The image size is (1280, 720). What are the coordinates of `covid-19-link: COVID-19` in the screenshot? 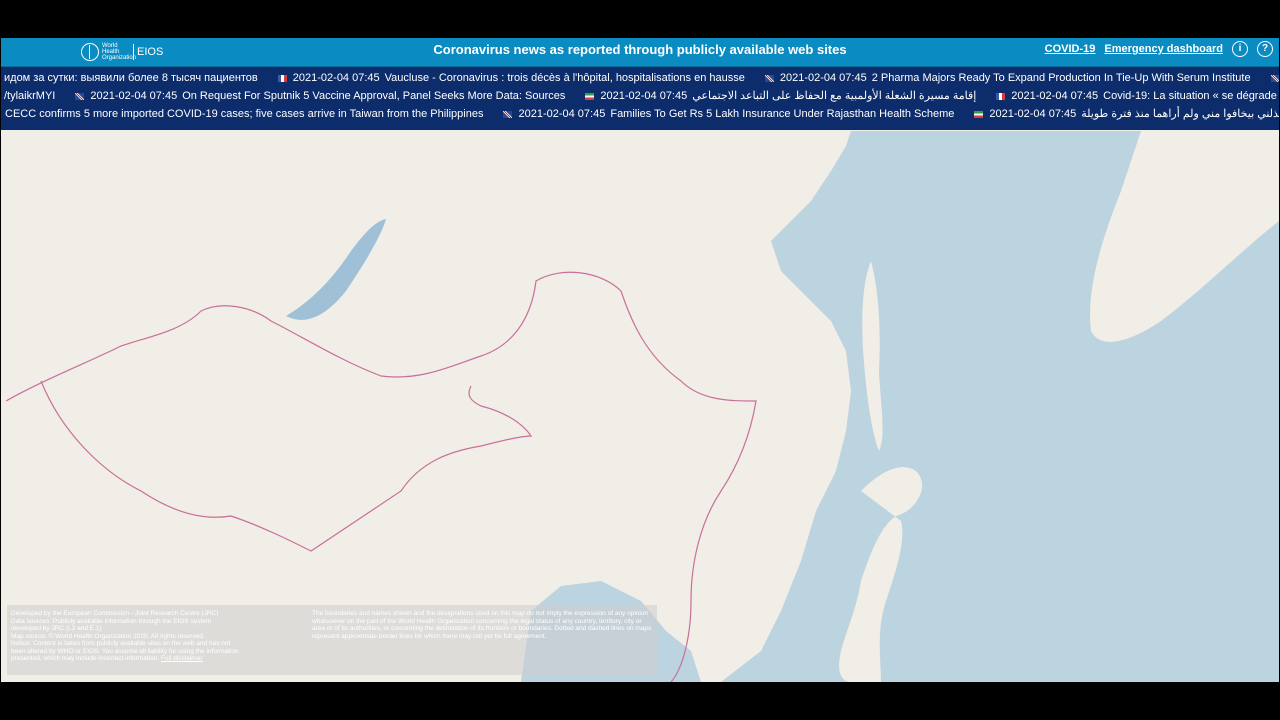 It's located at (1070, 49).